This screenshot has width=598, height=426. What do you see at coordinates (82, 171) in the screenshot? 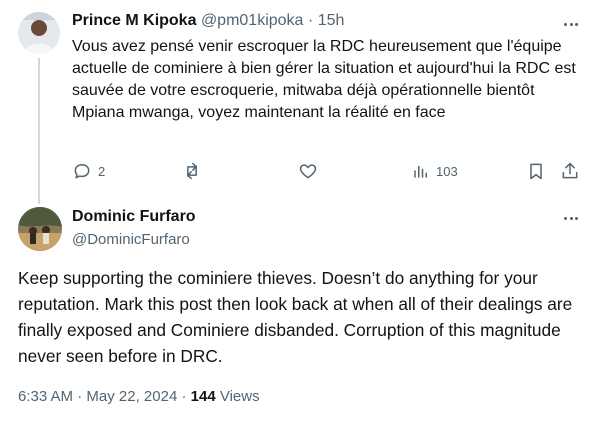
I see `reply-icon` at bounding box center [82, 171].